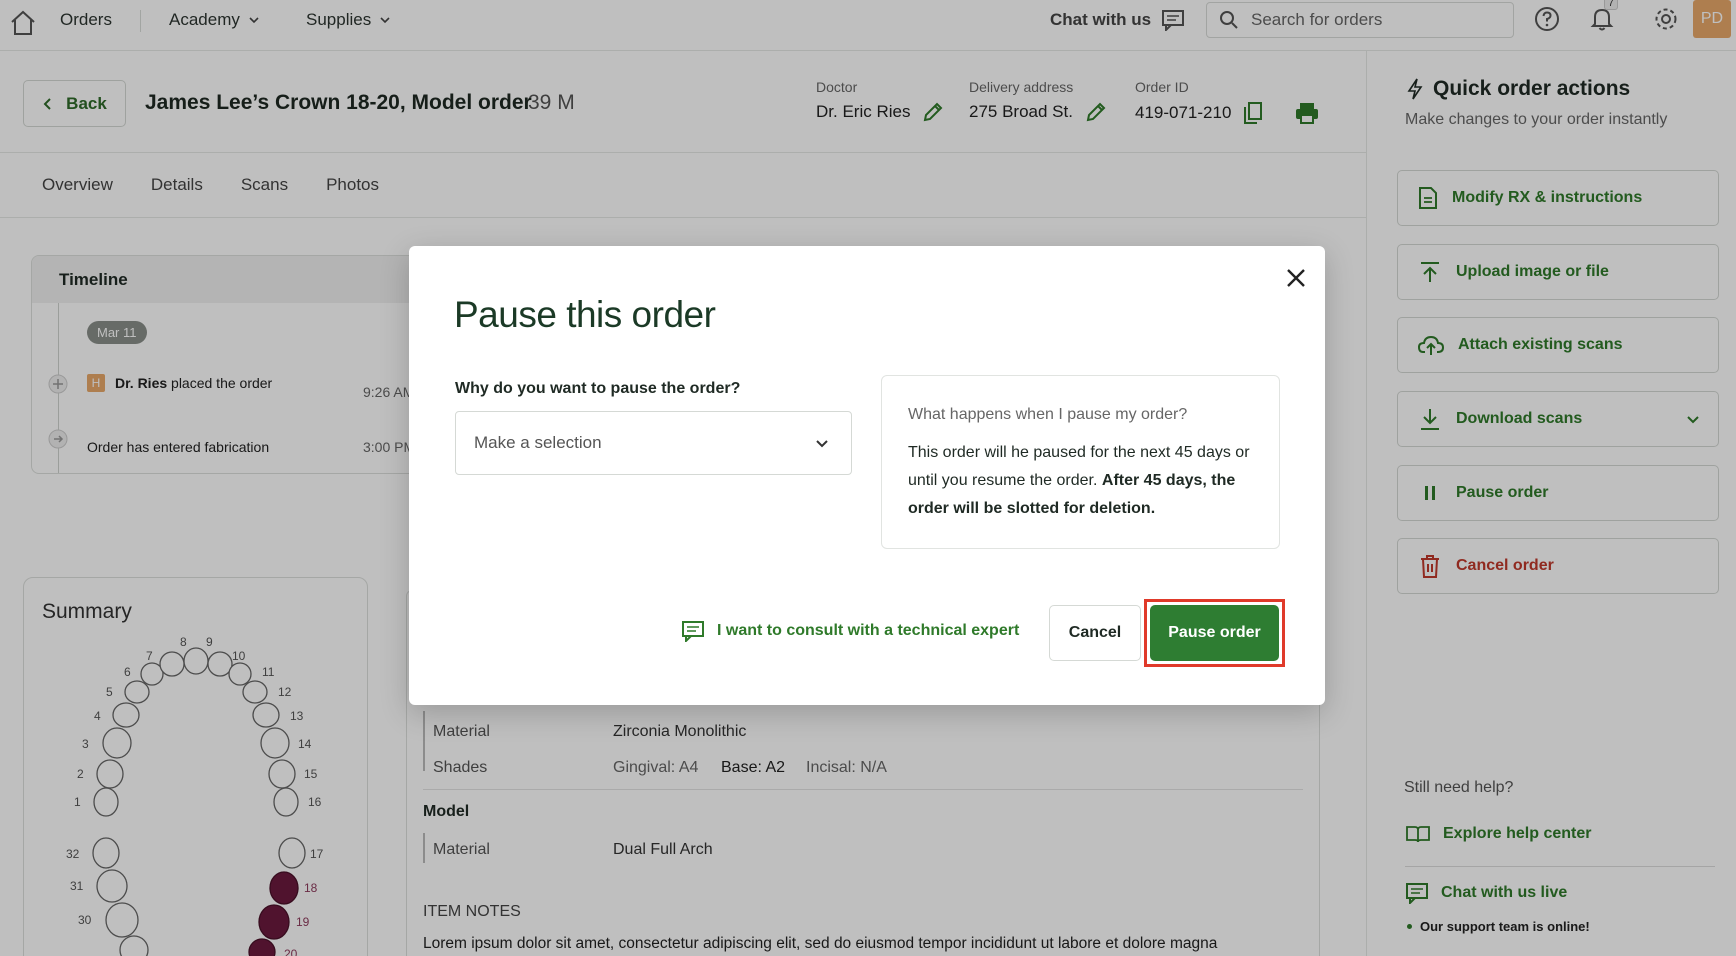 Image resolution: width=1736 pixels, height=956 pixels. What do you see at coordinates (822, 444) in the screenshot?
I see `chevron-down-icon` at bounding box center [822, 444].